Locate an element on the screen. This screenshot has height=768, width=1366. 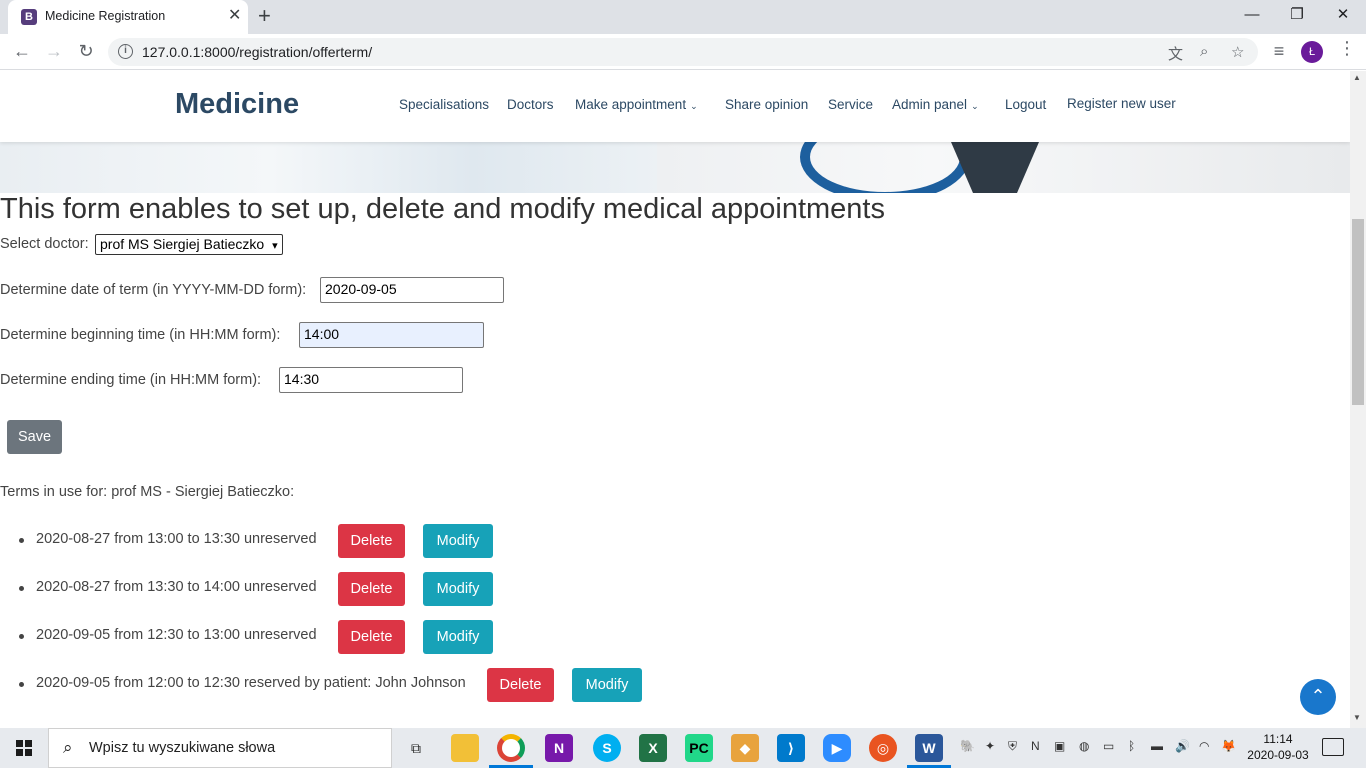
page-scrollbar: ▲ ▼ is located at coordinates (1358, 399).